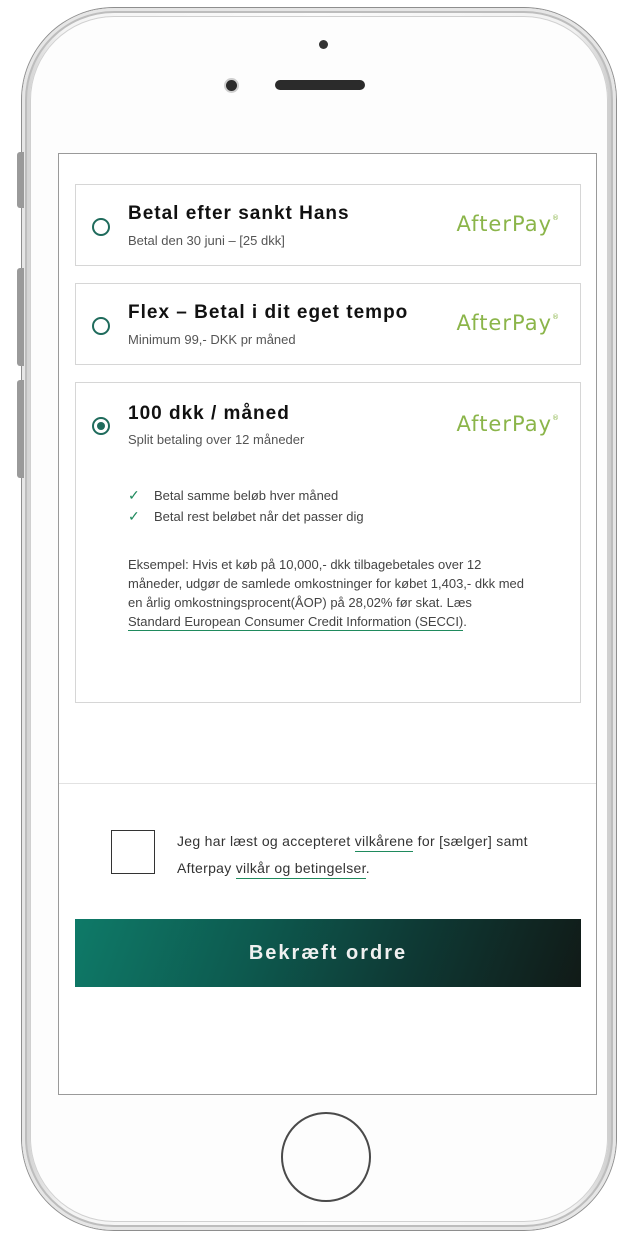 Image resolution: width=628 pixels, height=1236 pixels. What do you see at coordinates (268, 312) in the screenshot?
I see `option-title: Flex – Betal i dit eget tempo` at bounding box center [268, 312].